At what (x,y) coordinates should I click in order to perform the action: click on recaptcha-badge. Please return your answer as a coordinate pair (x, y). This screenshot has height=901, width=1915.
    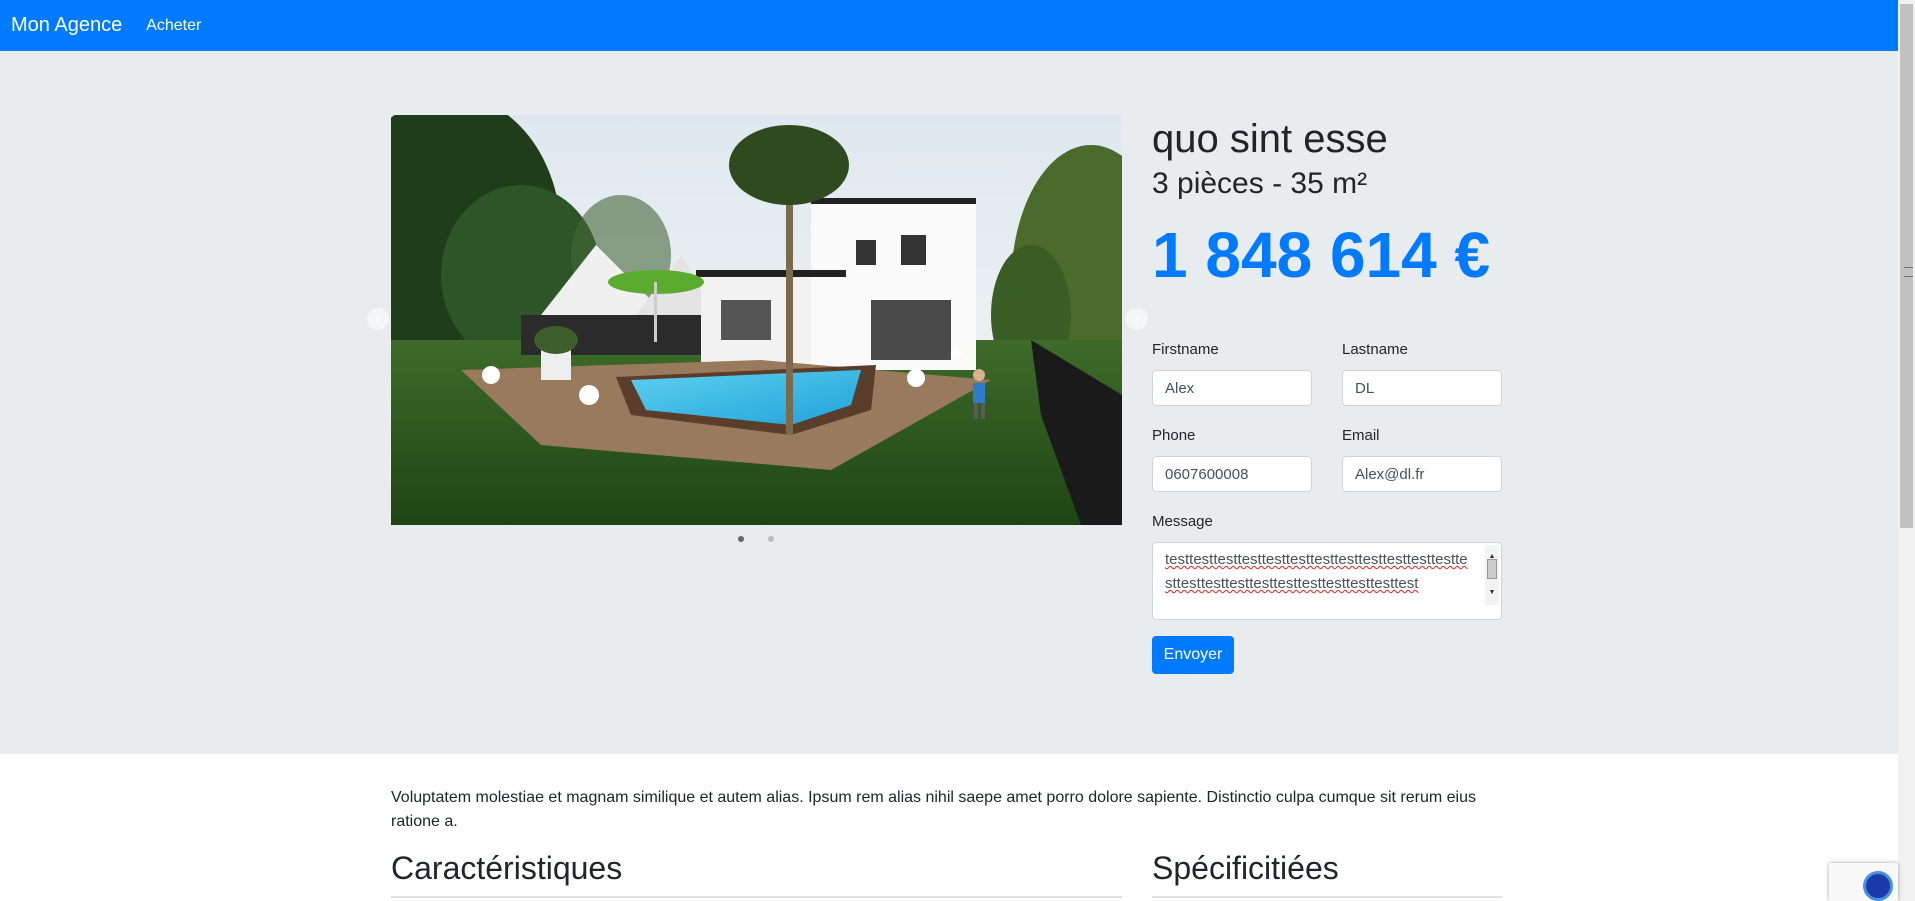
    Looking at the image, I should click on (1863, 882).